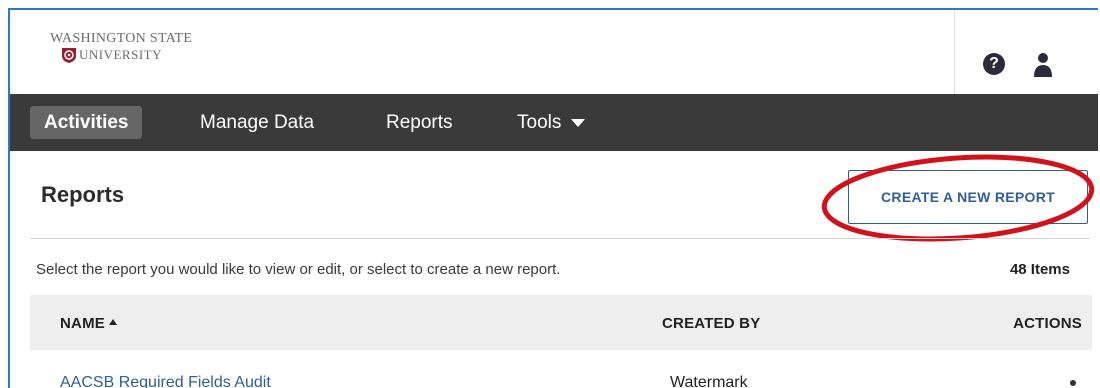  Describe the element at coordinates (112, 322) in the screenshot. I see `sort-ascending-icon` at that location.